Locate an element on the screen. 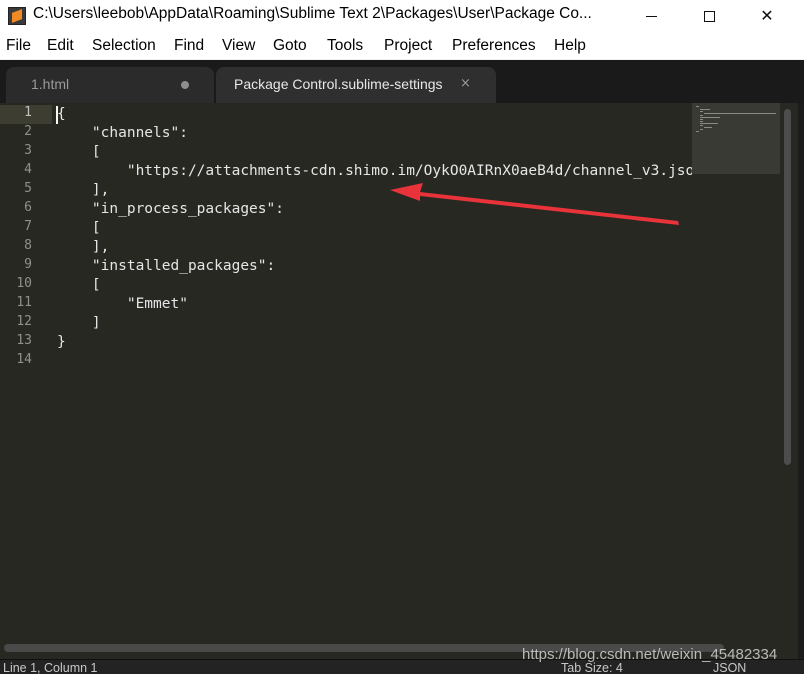 Image resolution: width=804 pixels, height=674 pixels. minimize-icon is located at coordinates (651, 16).